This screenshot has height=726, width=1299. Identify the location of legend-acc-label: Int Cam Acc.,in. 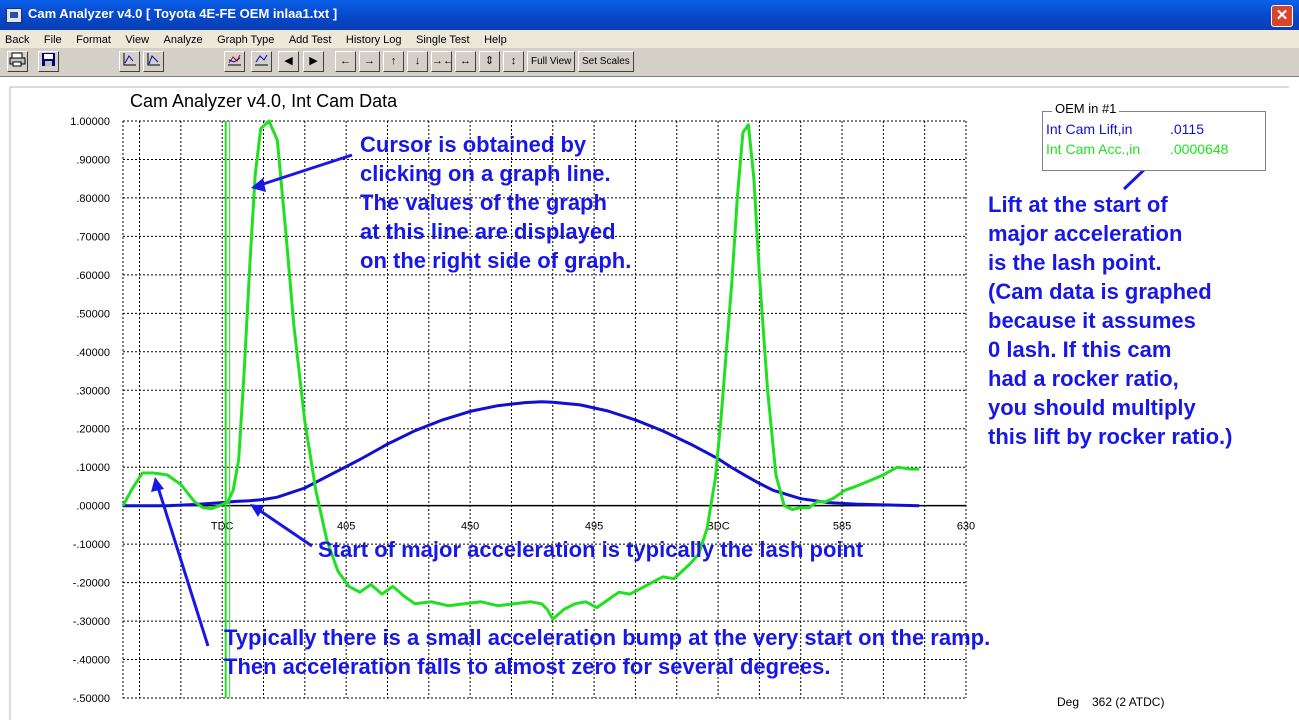
(1093, 149).